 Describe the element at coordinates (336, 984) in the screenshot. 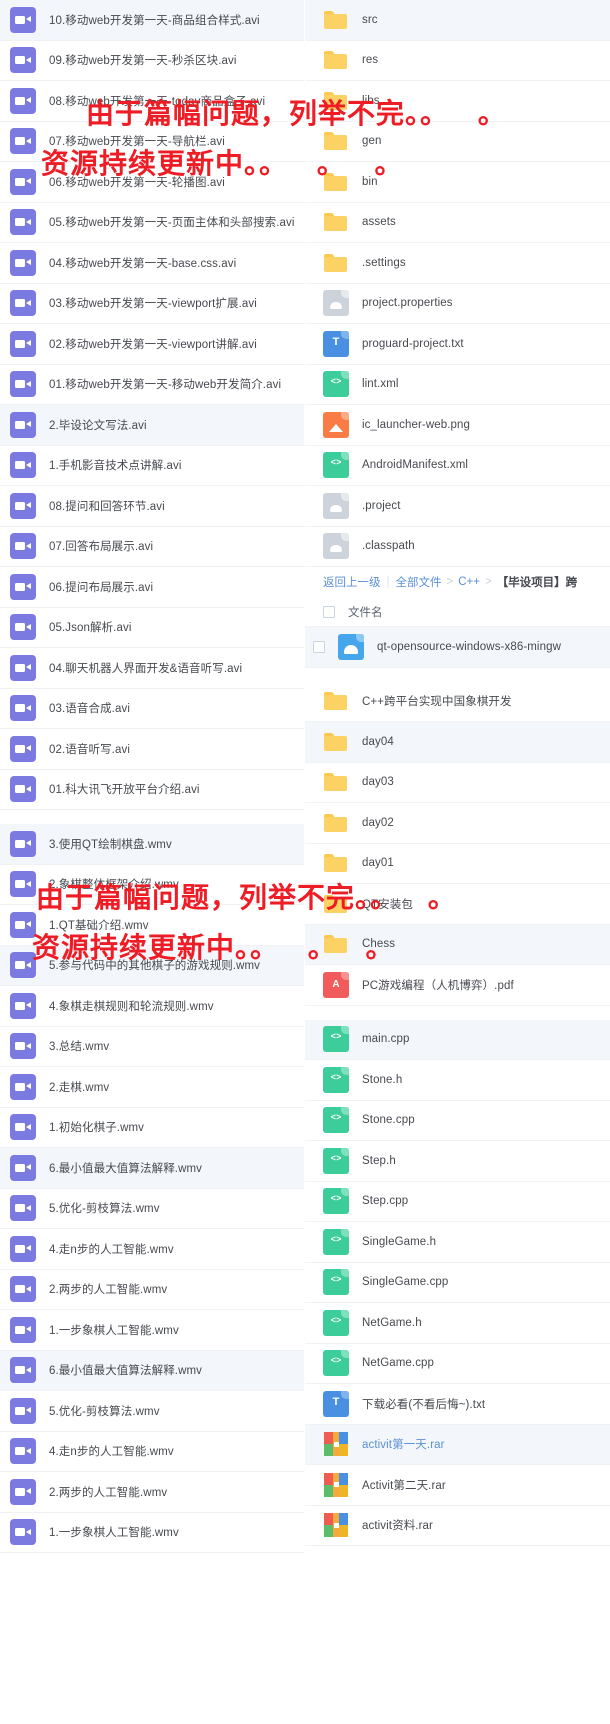

I see `pdf-icon: A` at that location.